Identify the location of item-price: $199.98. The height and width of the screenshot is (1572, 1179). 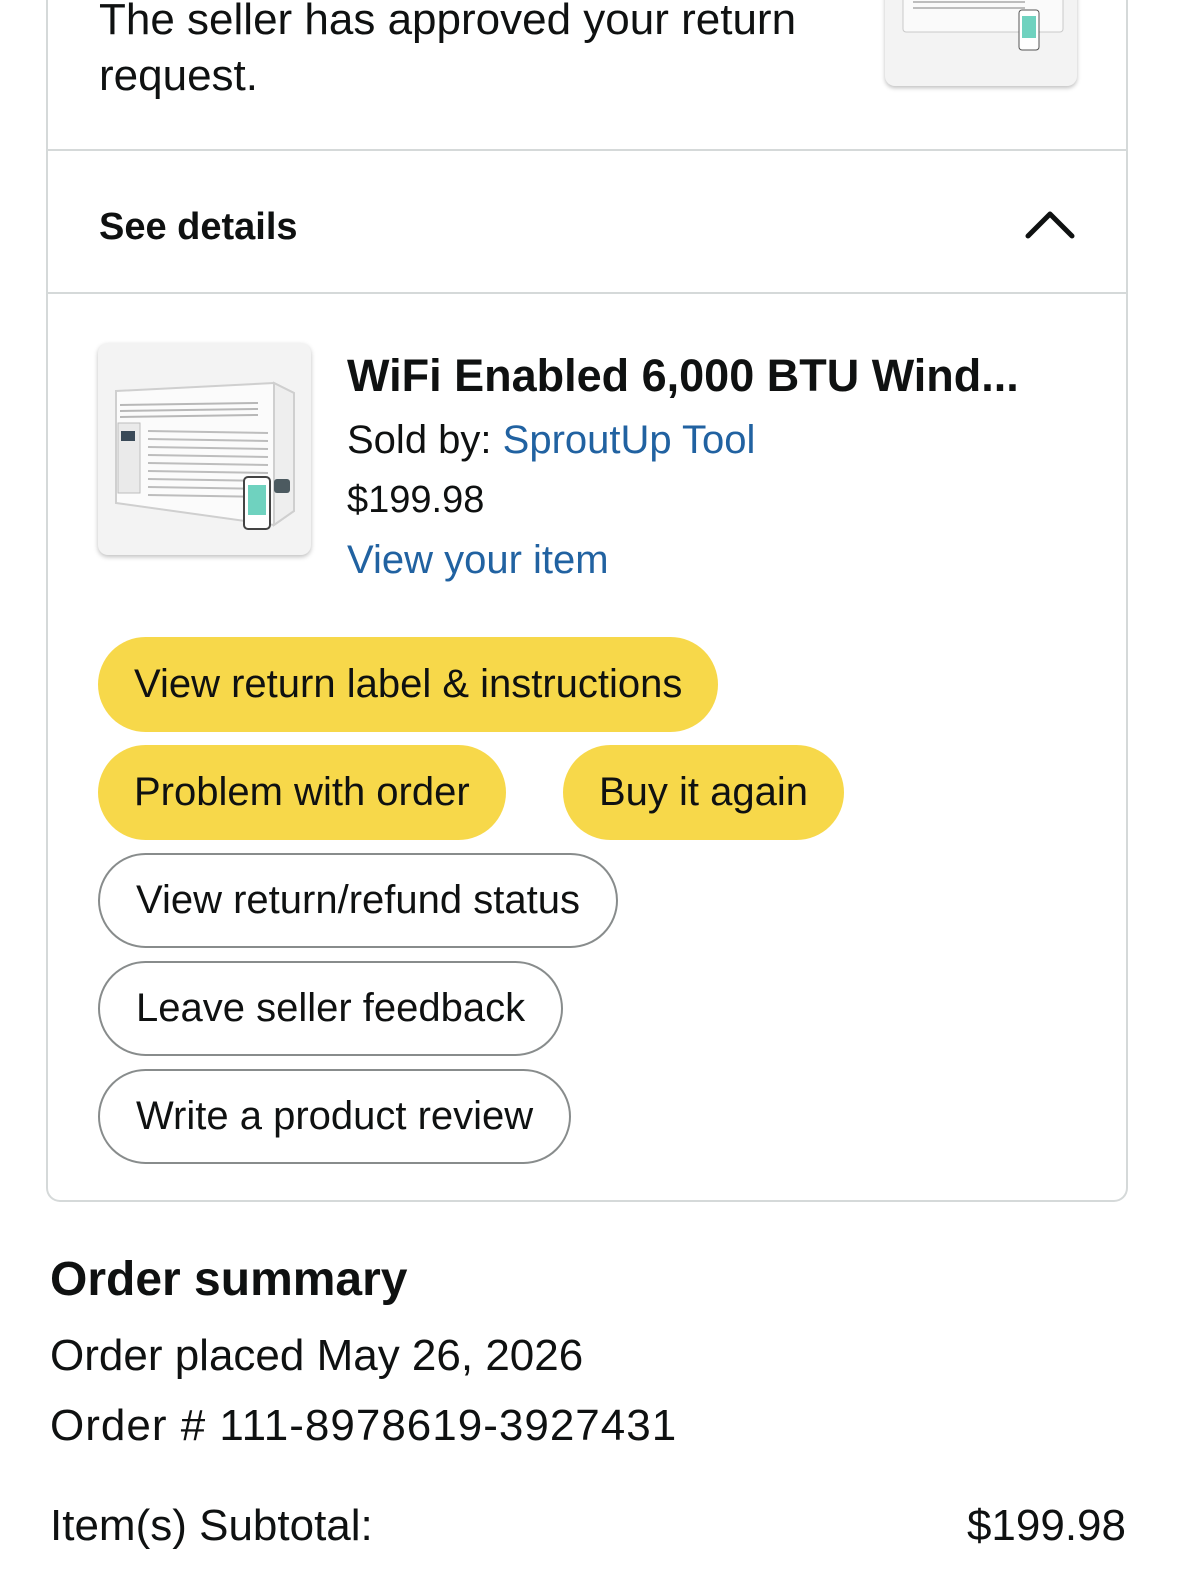
(416, 500).